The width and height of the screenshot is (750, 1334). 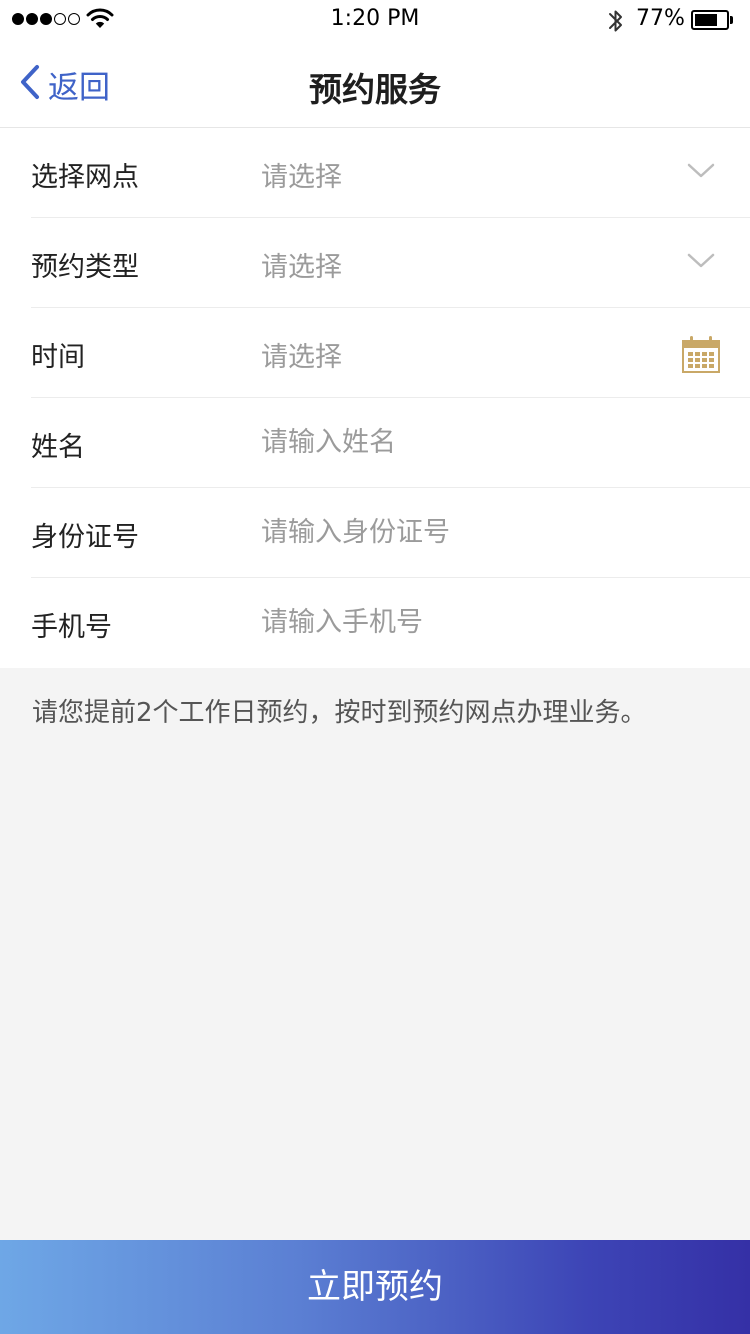 What do you see at coordinates (616, 23) in the screenshot?
I see `bluetooth-icon` at bounding box center [616, 23].